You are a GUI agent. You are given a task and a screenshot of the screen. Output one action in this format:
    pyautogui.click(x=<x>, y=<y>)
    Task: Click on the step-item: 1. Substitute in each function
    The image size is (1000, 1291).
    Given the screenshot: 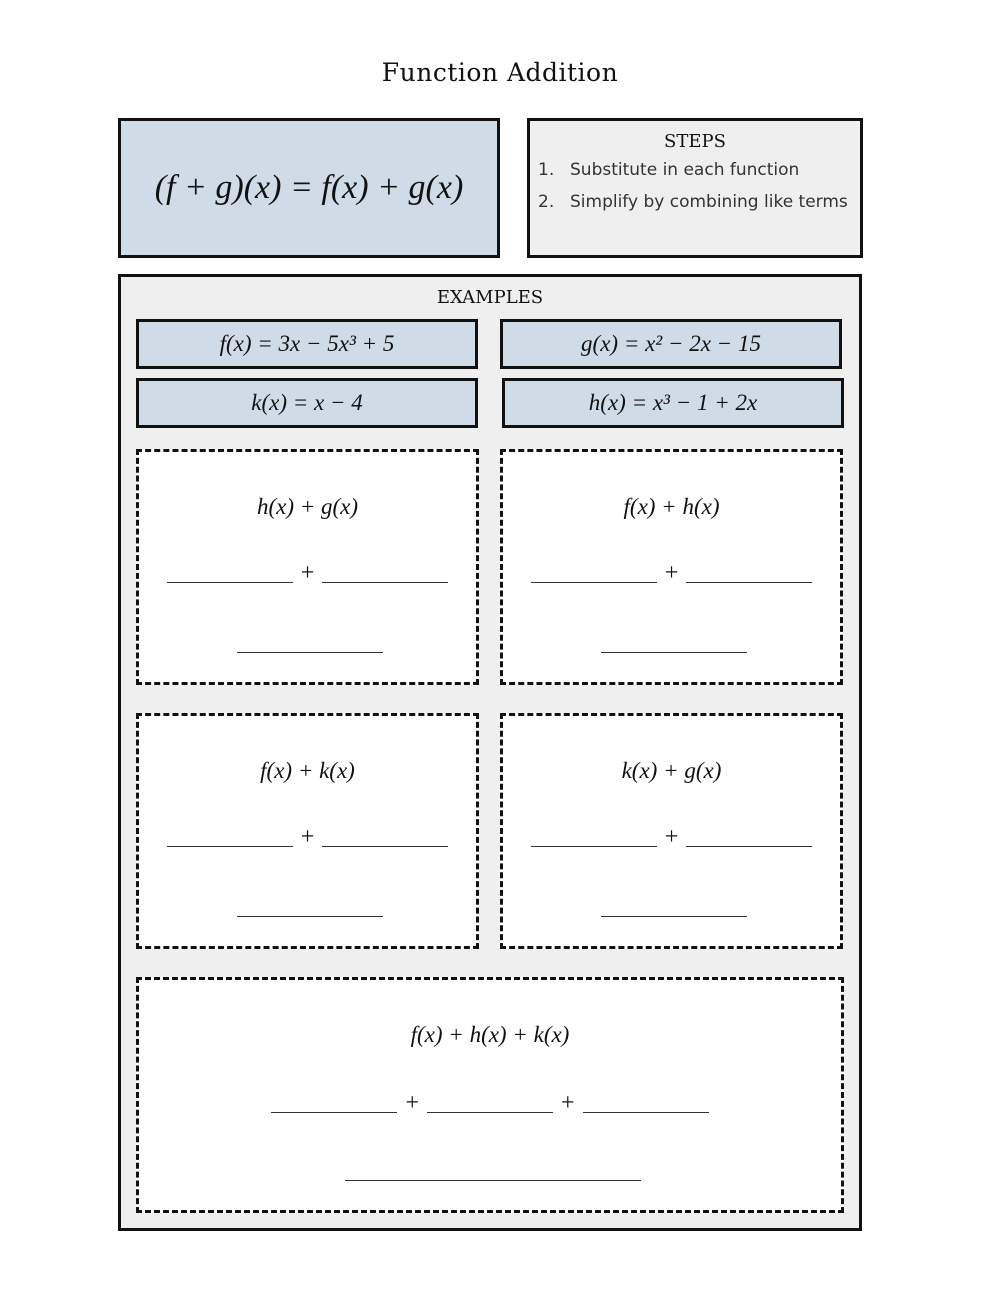 What is the action you would take?
    pyautogui.click(x=699, y=170)
    